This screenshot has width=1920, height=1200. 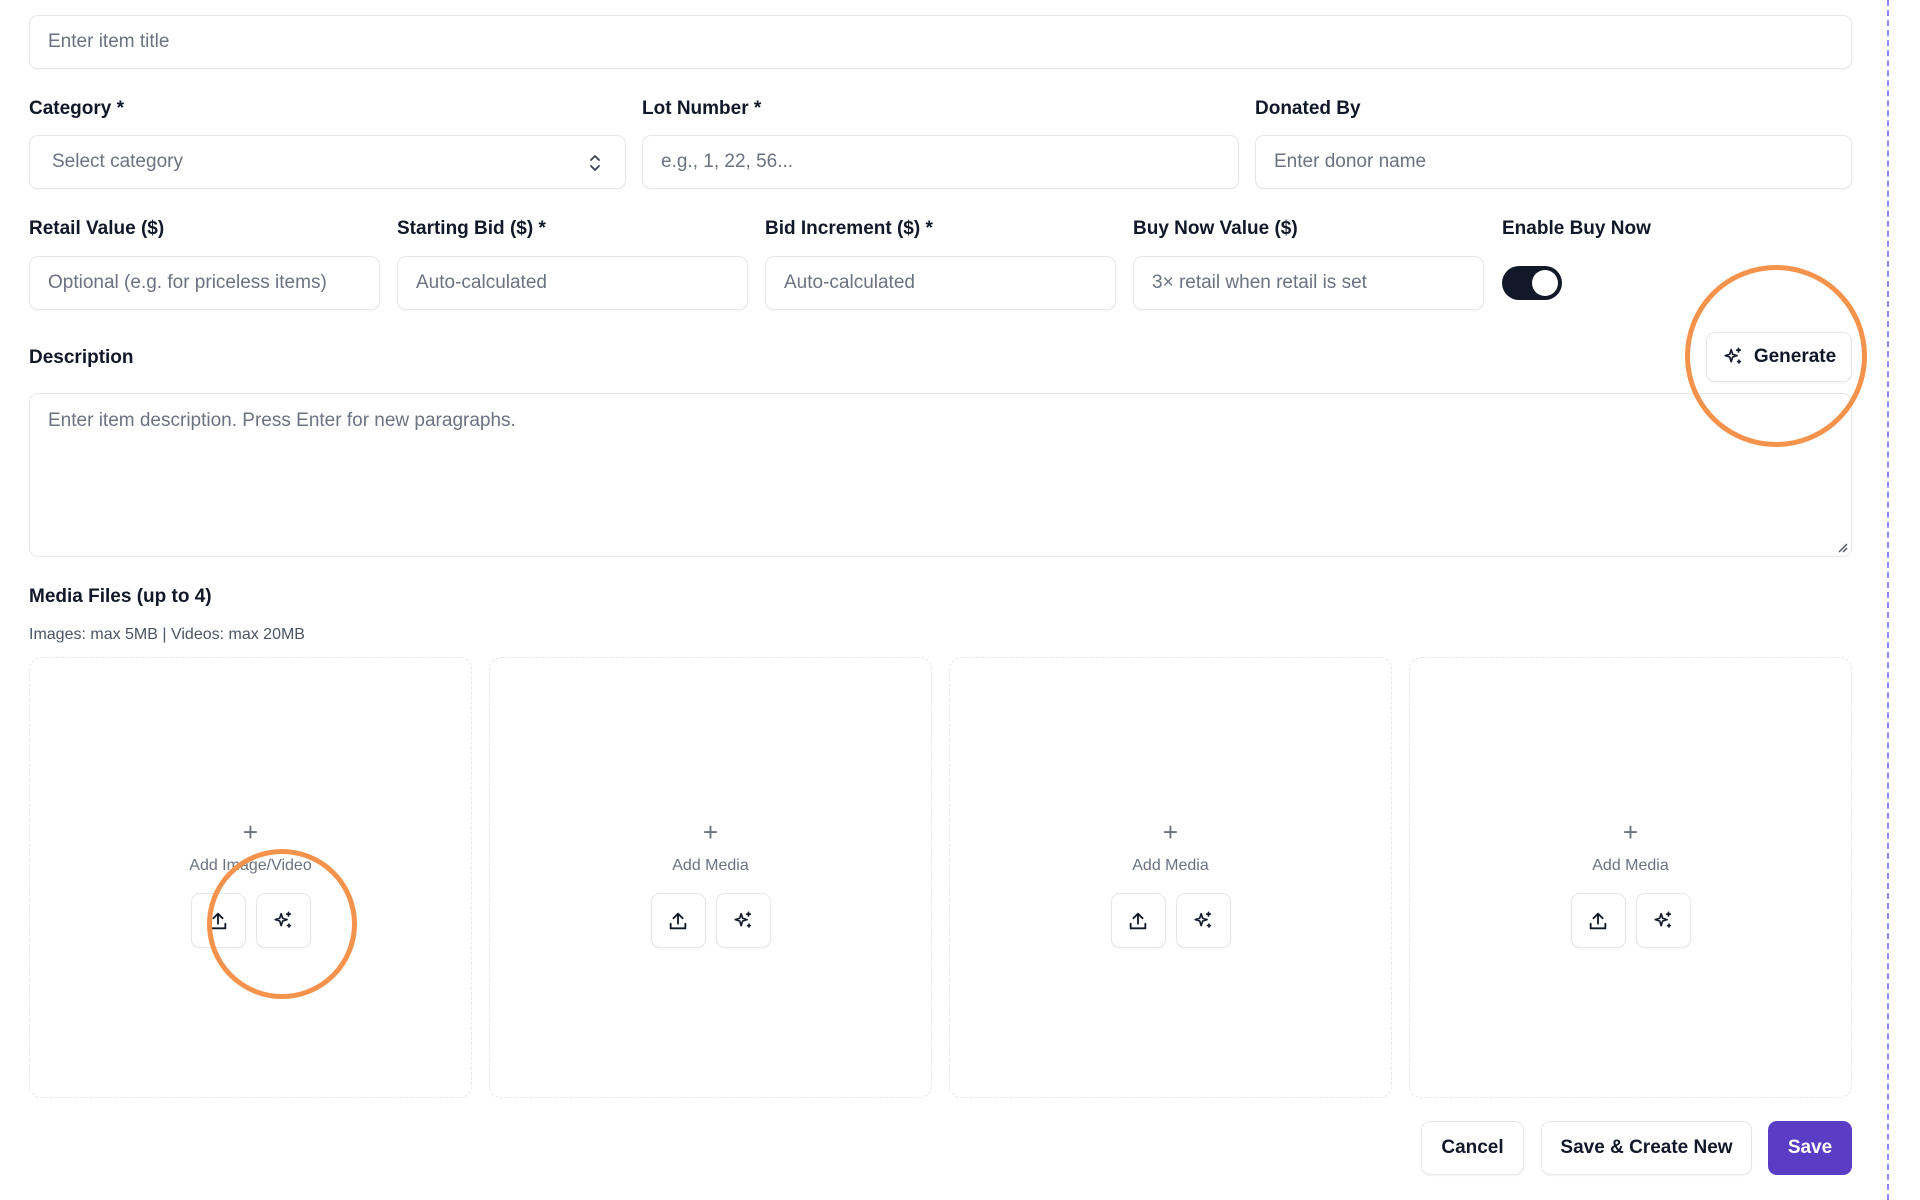 I want to click on description-label: Description, so click(x=81, y=357).